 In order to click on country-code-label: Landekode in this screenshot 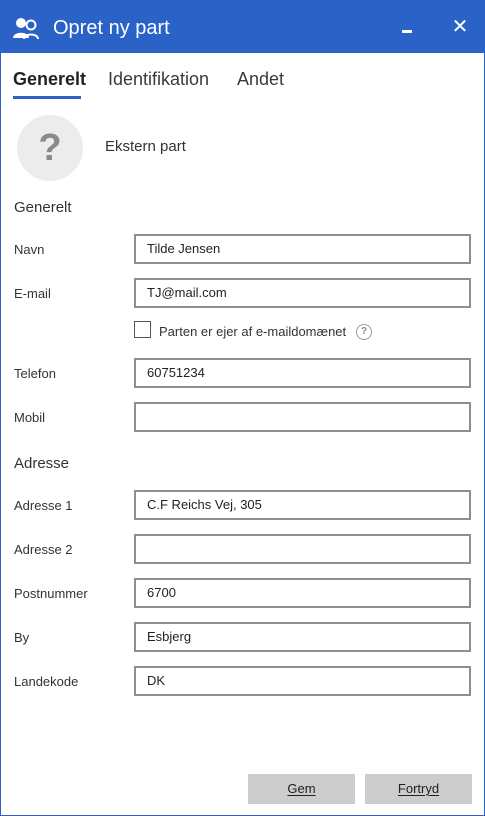, I will do `click(46, 681)`.